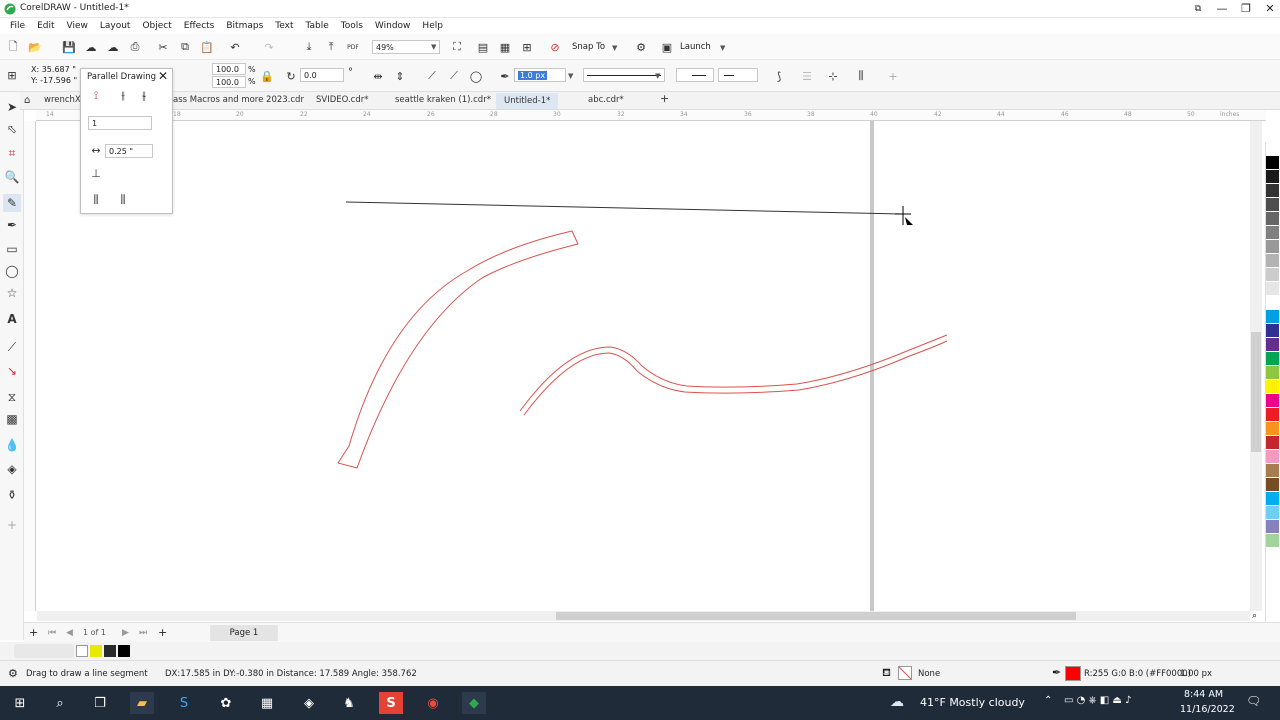 This screenshot has width=1280, height=720. I want to click on launch-button: Launch, so click(695, 47).